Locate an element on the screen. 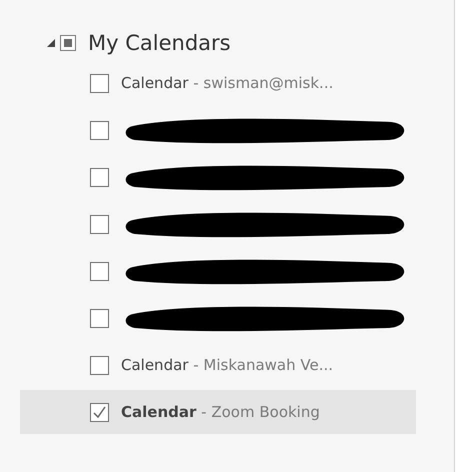 Image resolution: width=467 pixels, height=472 pixels. group-checkbox is located at coordinates (68, 43).